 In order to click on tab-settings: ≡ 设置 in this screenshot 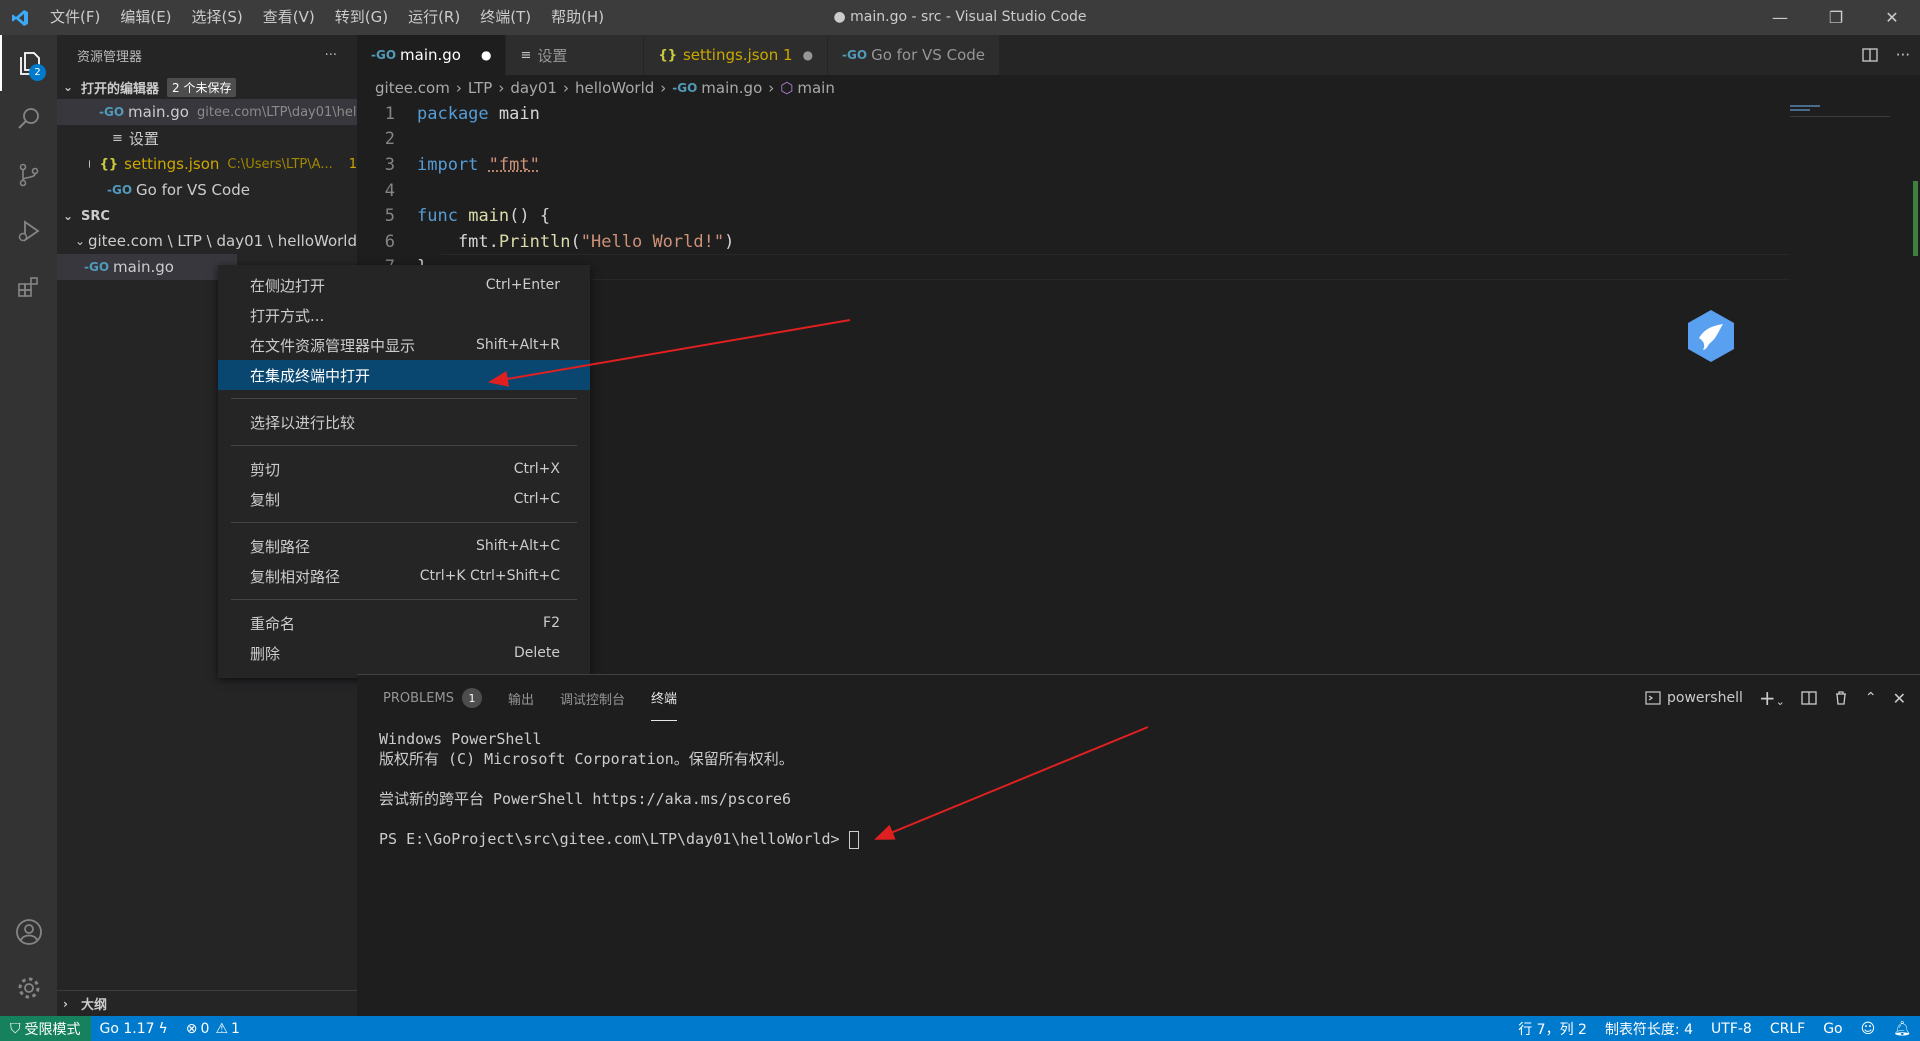, I will do `click(575, 55)`.